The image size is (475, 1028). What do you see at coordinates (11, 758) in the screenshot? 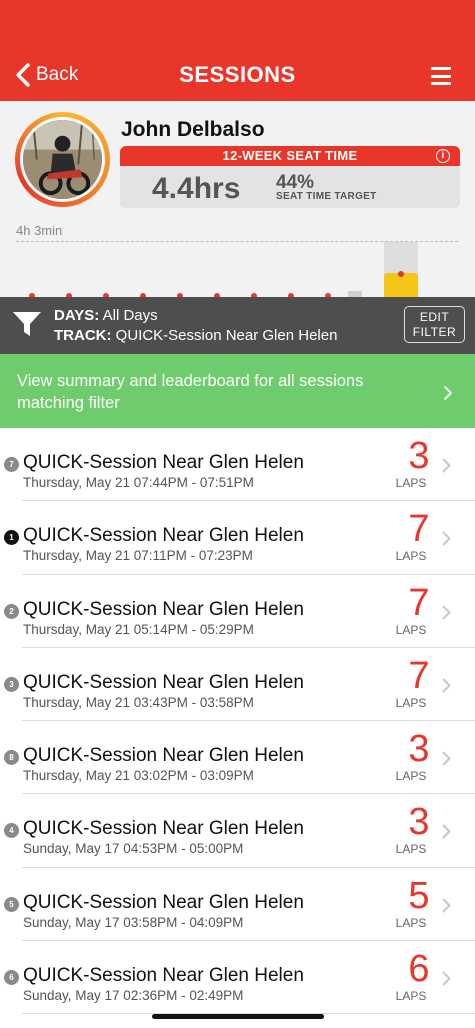
I see `rank-badge: 8` at bounding box center [11, 758].